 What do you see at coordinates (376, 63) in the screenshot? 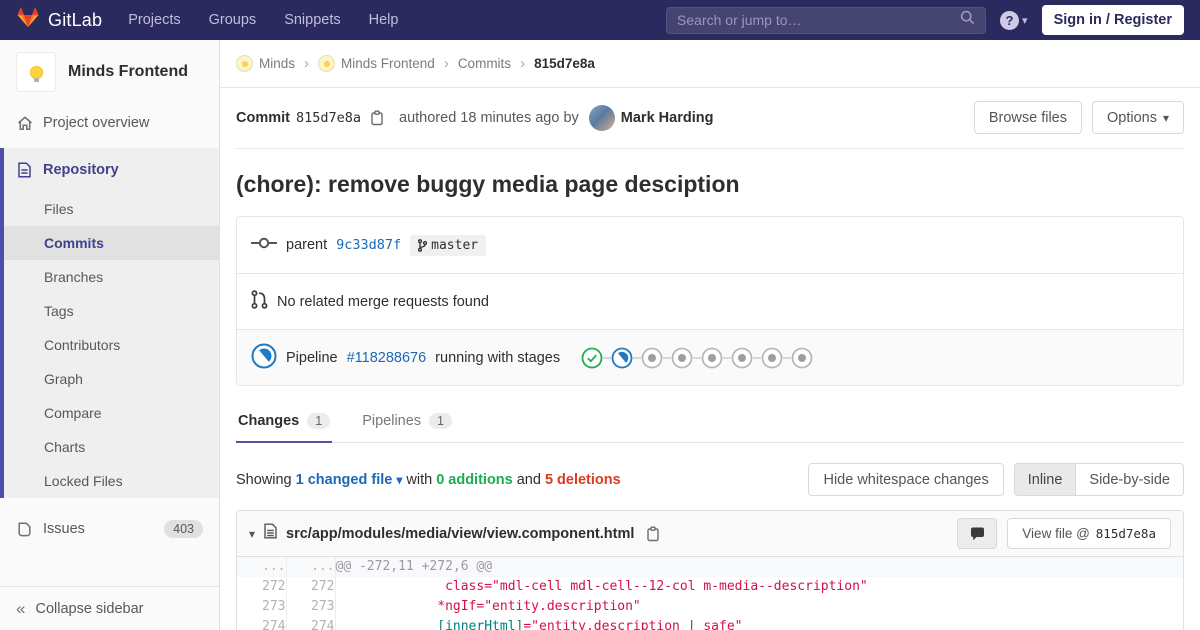
I see `breadcrumb-minds-frontend: Minds Frontend` at bounding box center [376, 63].